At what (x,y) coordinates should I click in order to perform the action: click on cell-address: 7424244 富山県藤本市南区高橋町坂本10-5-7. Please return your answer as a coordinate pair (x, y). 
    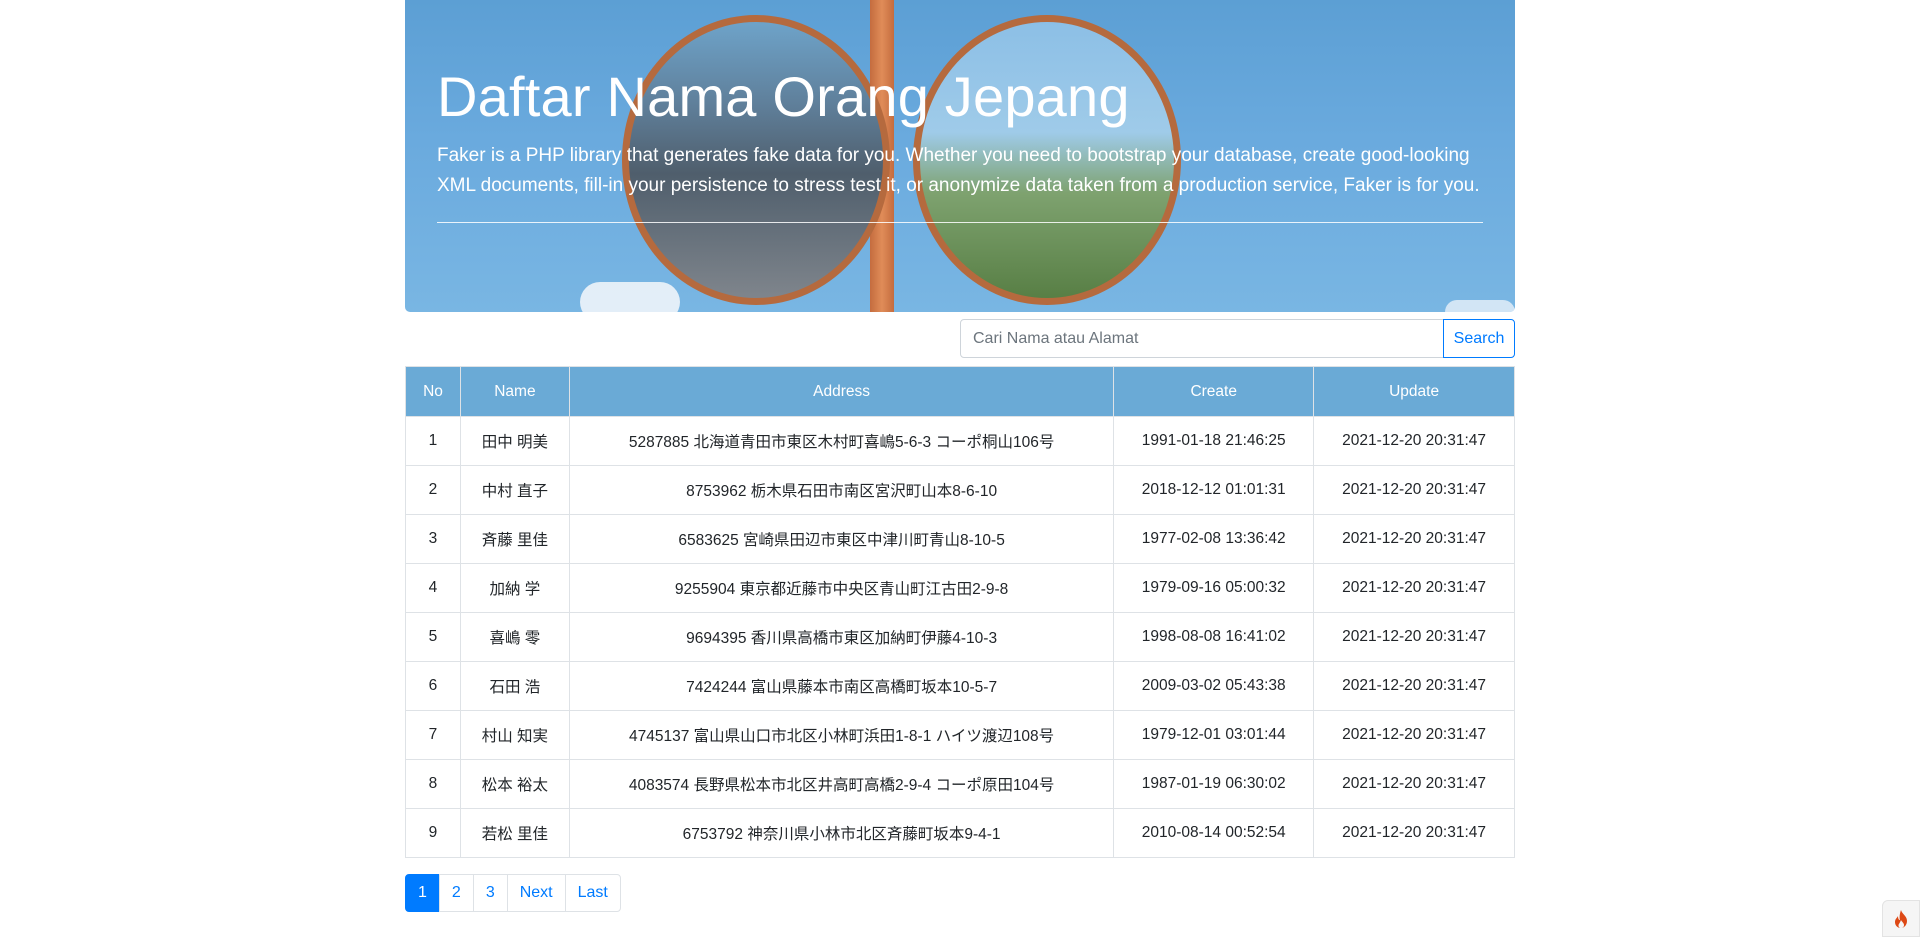
    Looking at the image, I should click on (841, 686).